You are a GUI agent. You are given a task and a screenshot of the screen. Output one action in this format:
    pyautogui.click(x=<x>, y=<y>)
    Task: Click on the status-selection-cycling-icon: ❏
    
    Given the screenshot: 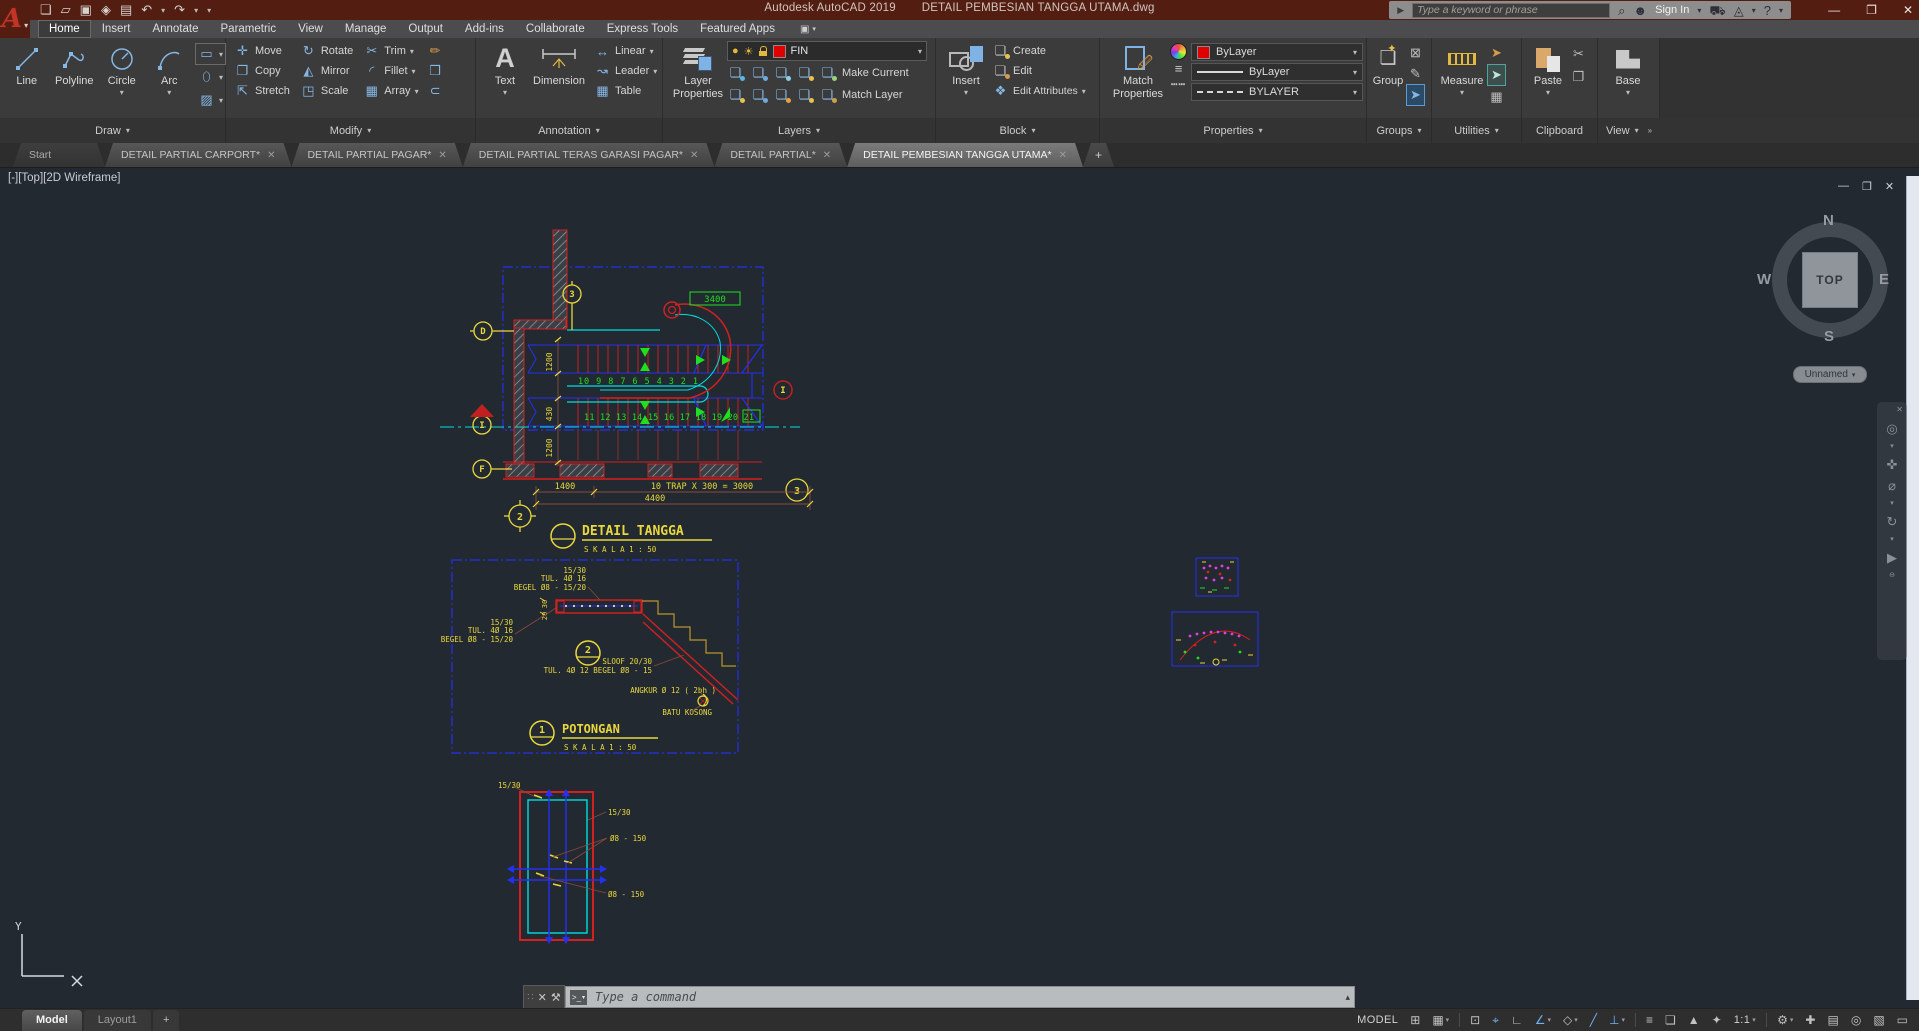 What is the action you would take?
    pyautogui.click(x=1670, y=1020)
    